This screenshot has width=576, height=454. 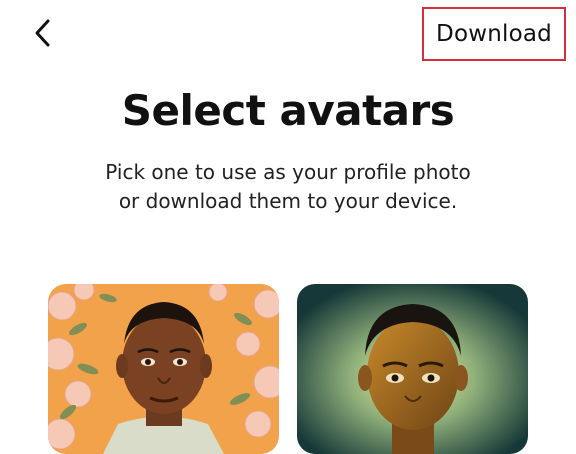 What do you see at coordinates (288, 110) in the screenshot?
I see `page-title: Select avatars` at bounding box center [288, 110].